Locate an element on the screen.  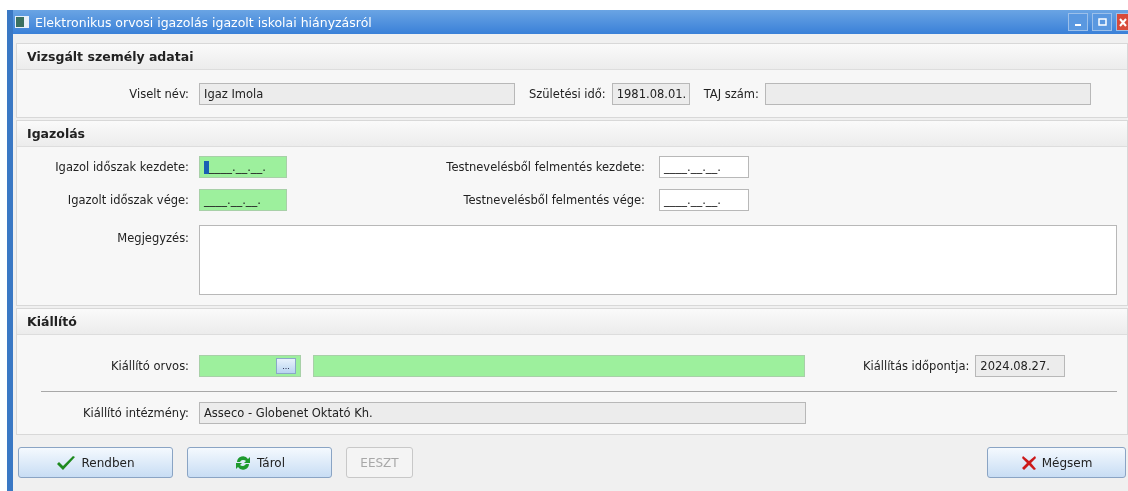
cross-icon is located at coordinates (1028, 462).